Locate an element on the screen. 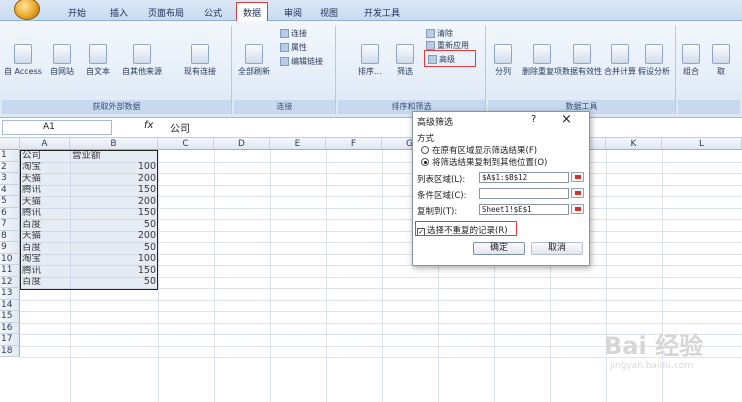 This screenshot has height=402, width=742. clear-icon is located at coordinates (430, 33).